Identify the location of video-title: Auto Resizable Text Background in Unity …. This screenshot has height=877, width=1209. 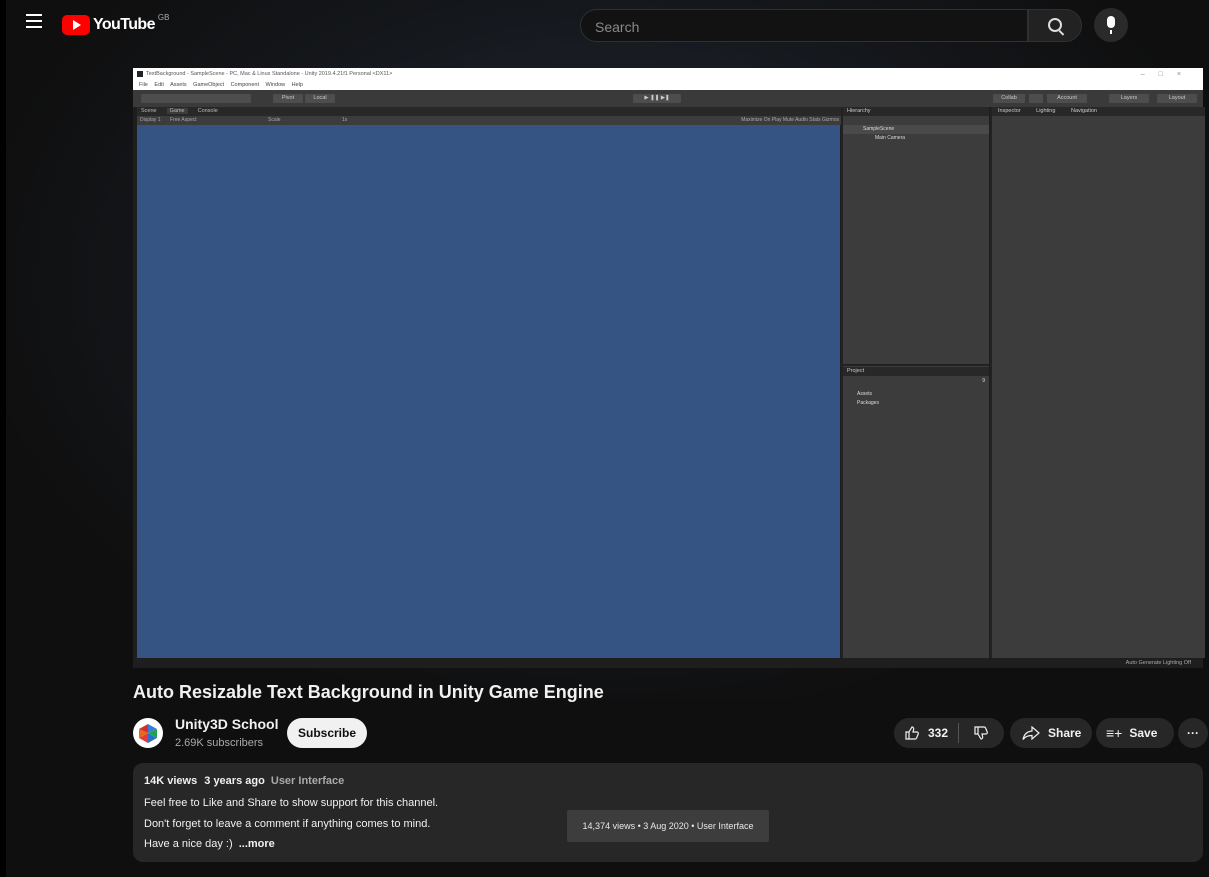
(368, 692).